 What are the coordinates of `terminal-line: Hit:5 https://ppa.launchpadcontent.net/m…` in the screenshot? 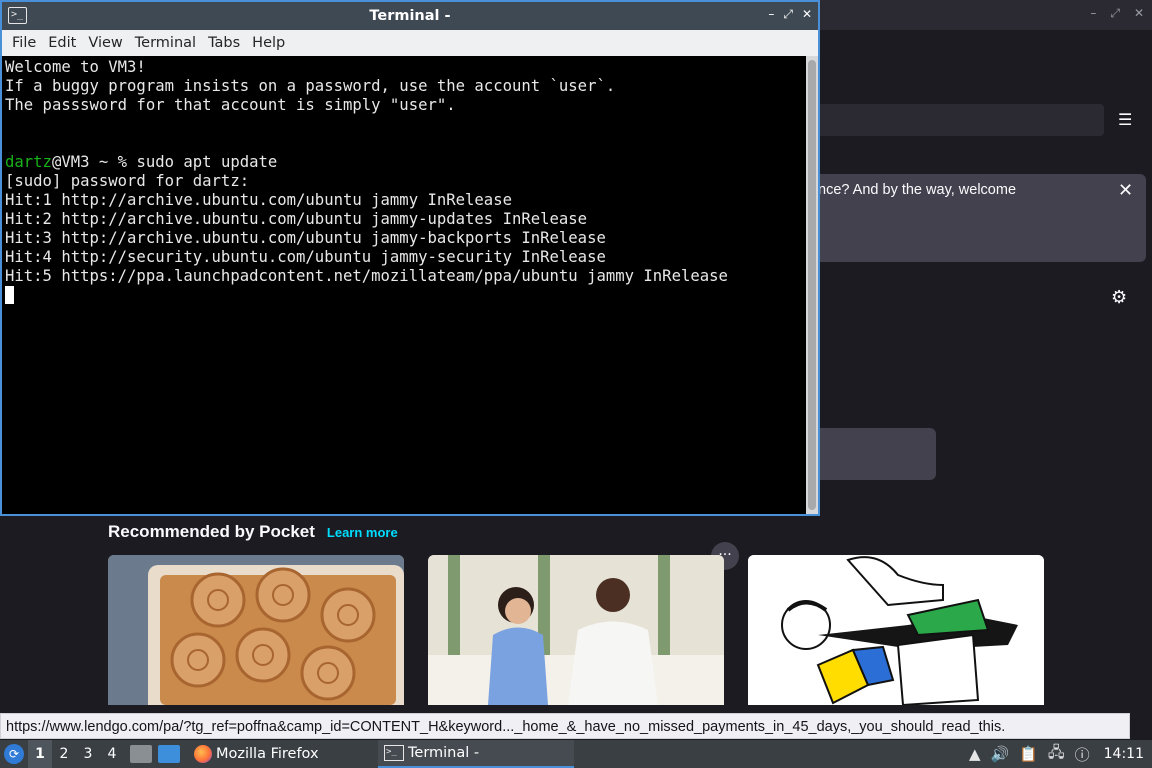 It's located at (366, 276).